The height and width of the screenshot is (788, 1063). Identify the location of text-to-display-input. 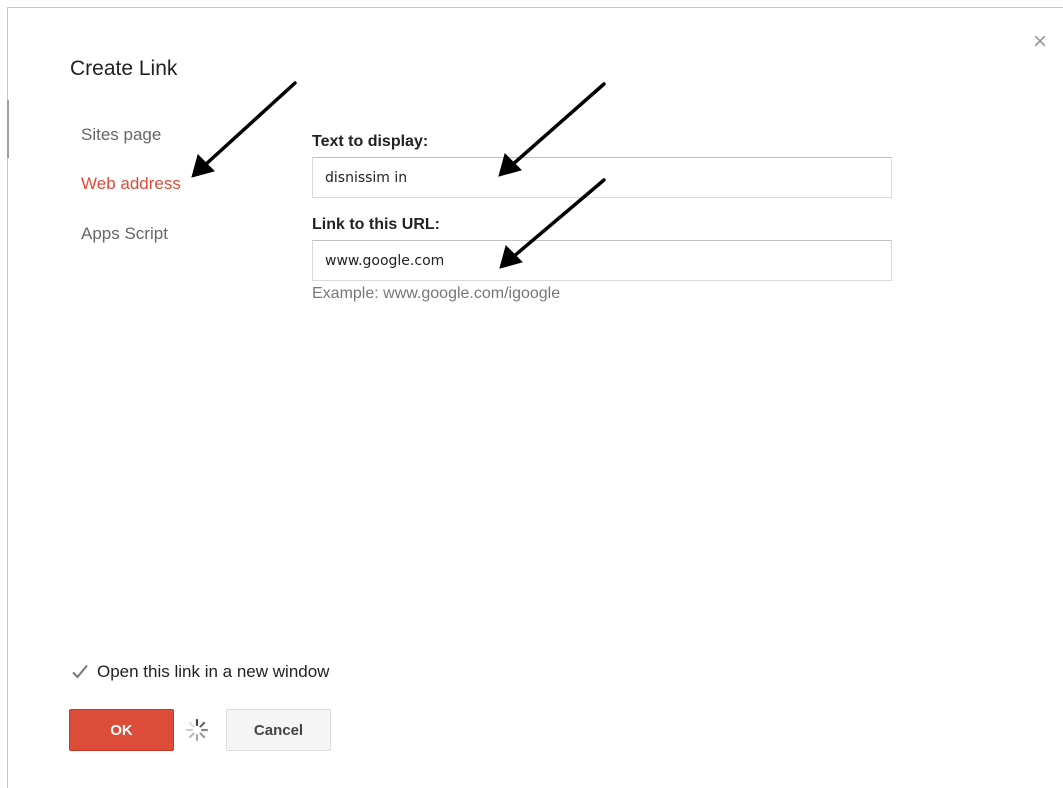
(602, 177).